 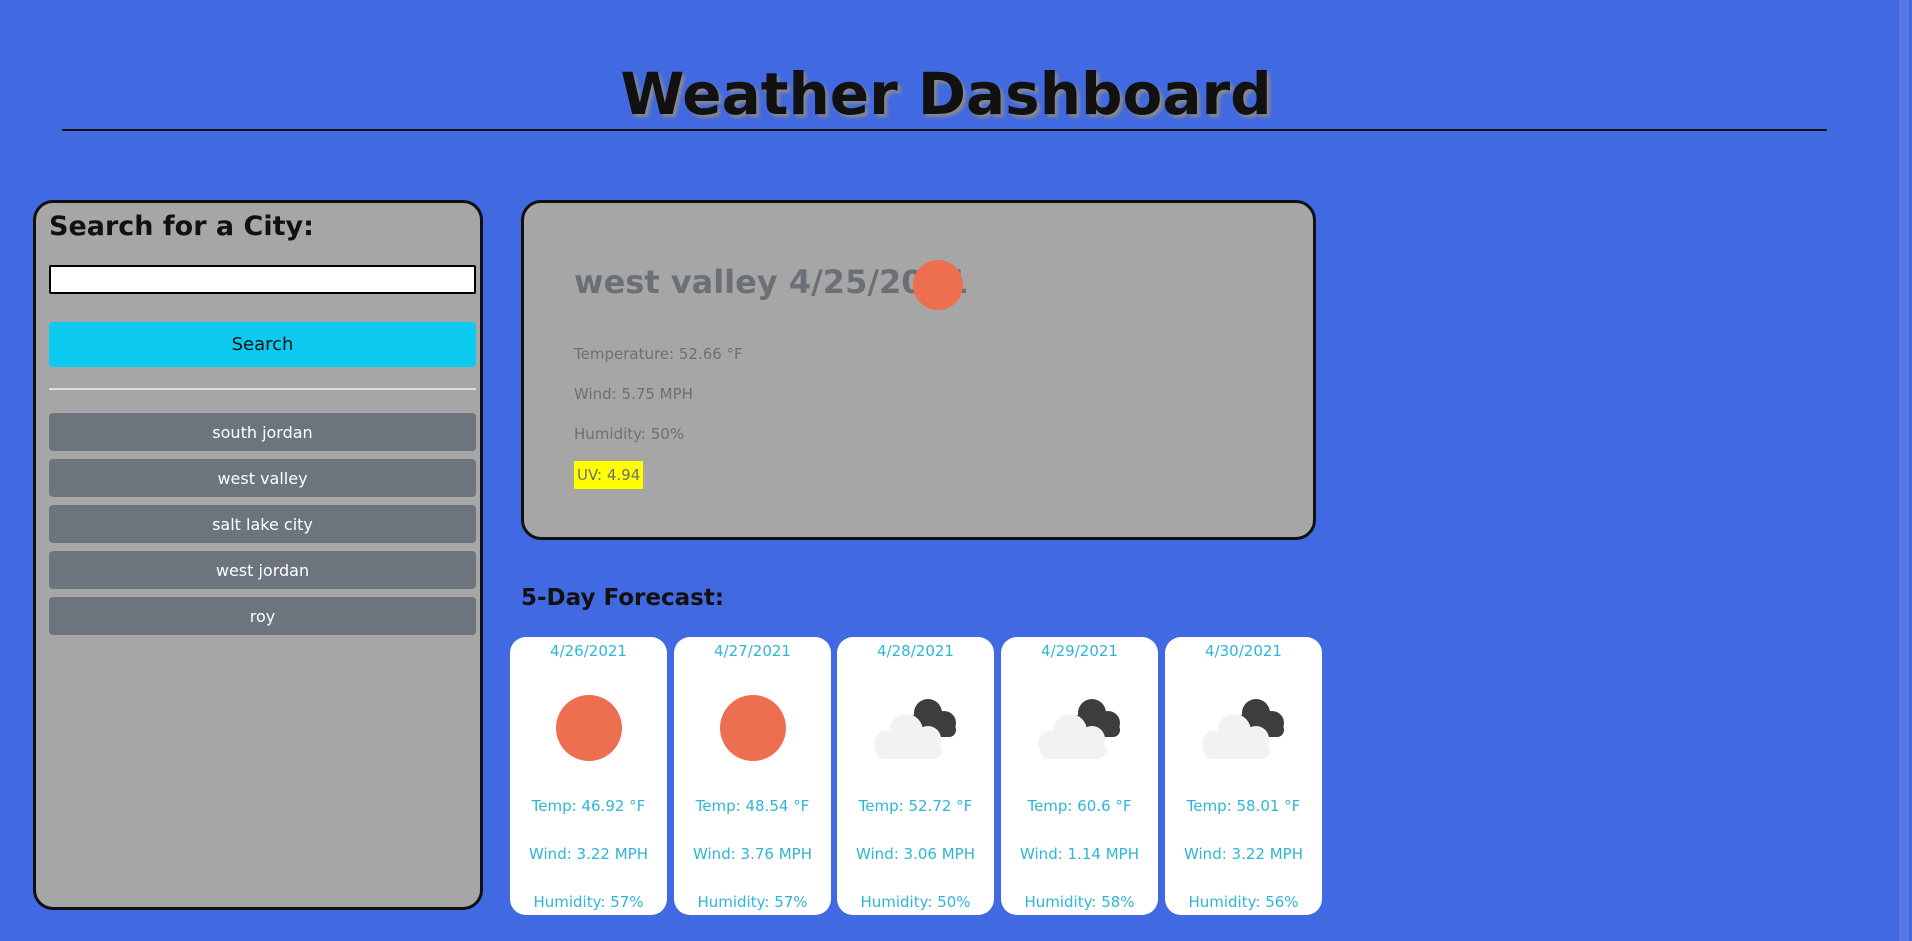 I want to click on forecast-date: 4/29/2021, so click(x=1079, y=651).